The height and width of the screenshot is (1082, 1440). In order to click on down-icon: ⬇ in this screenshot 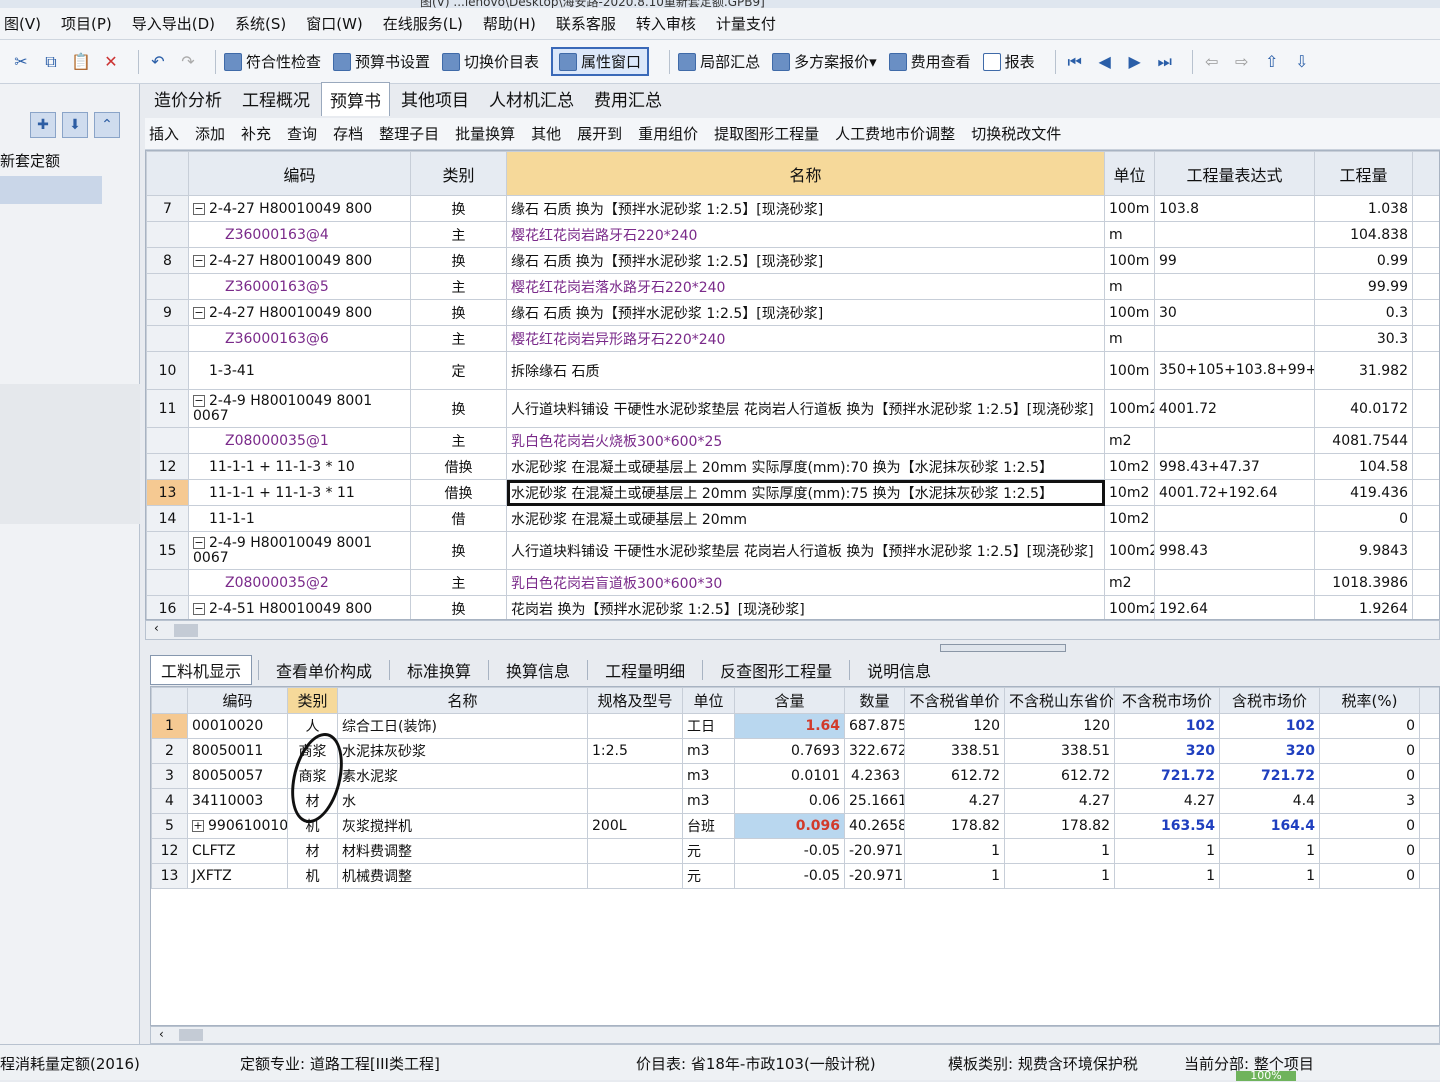, I will do `click(75, 125)`.